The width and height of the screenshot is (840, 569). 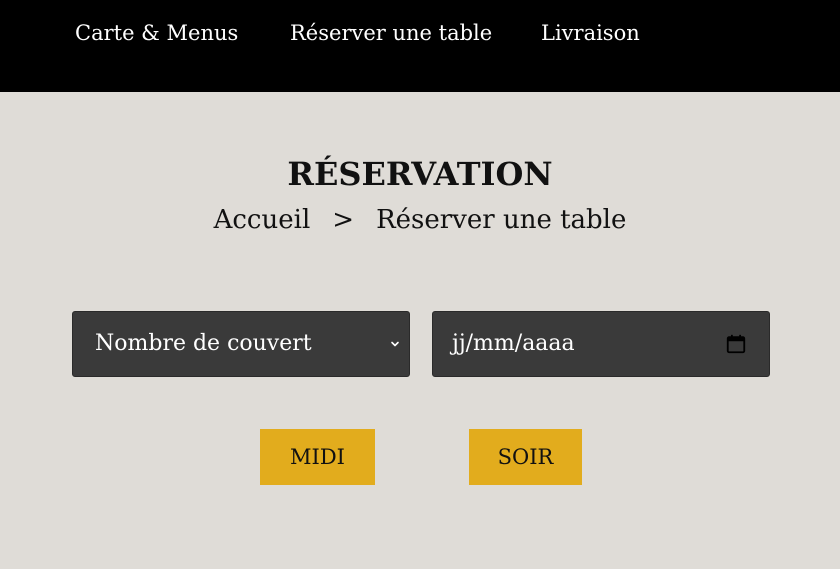 I want to click on breadcrumb: Accueil > Réserver une table, so click(x=420, y=220).